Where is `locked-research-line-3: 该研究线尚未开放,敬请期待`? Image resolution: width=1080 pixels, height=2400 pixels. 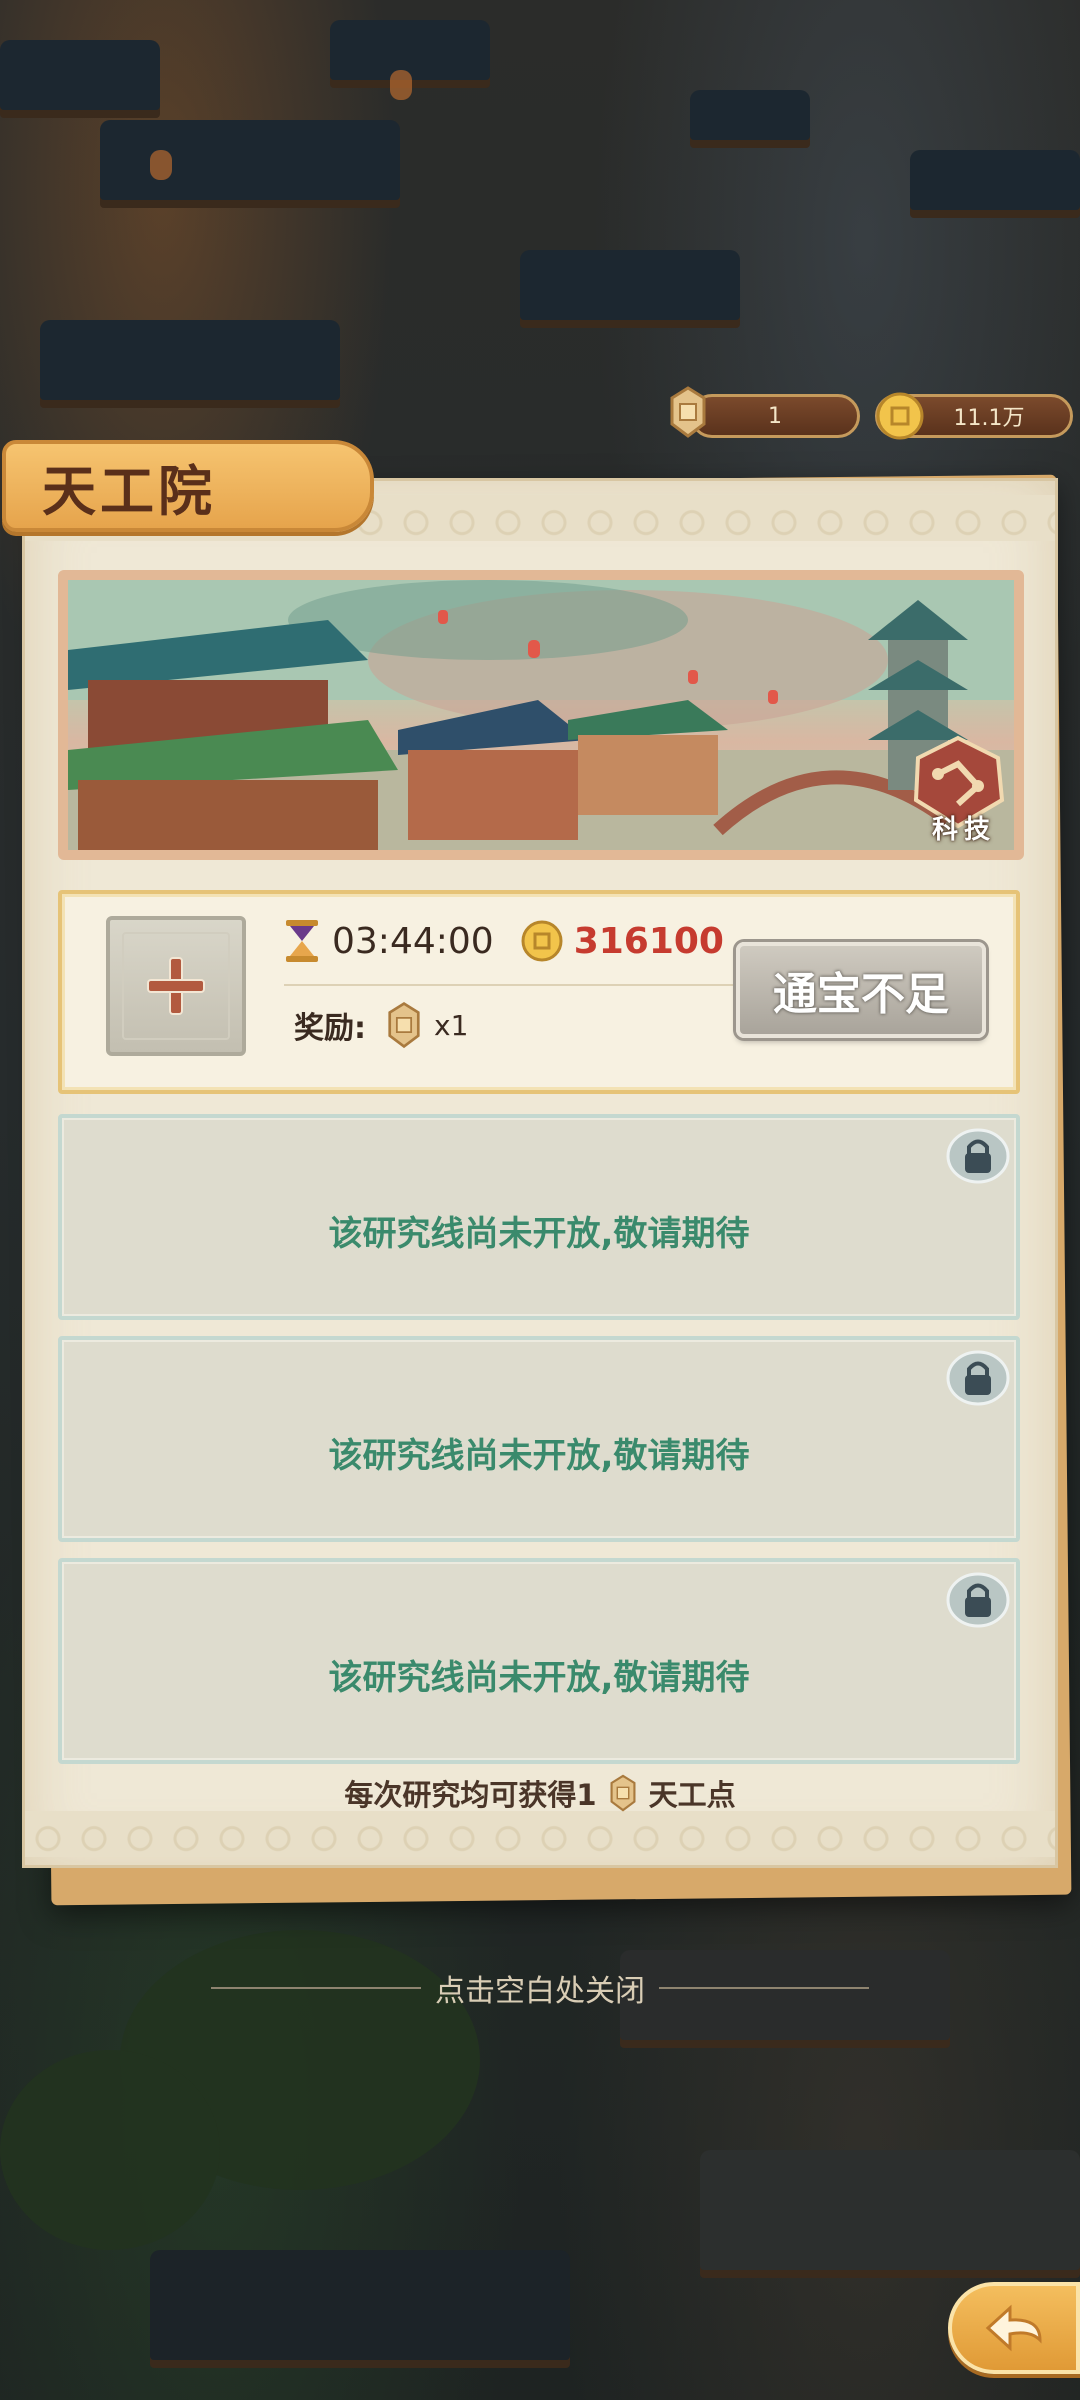
locked-research-line-3: 该研究线尚未开放,敬请期待 is located at coordinates (539, 1661).